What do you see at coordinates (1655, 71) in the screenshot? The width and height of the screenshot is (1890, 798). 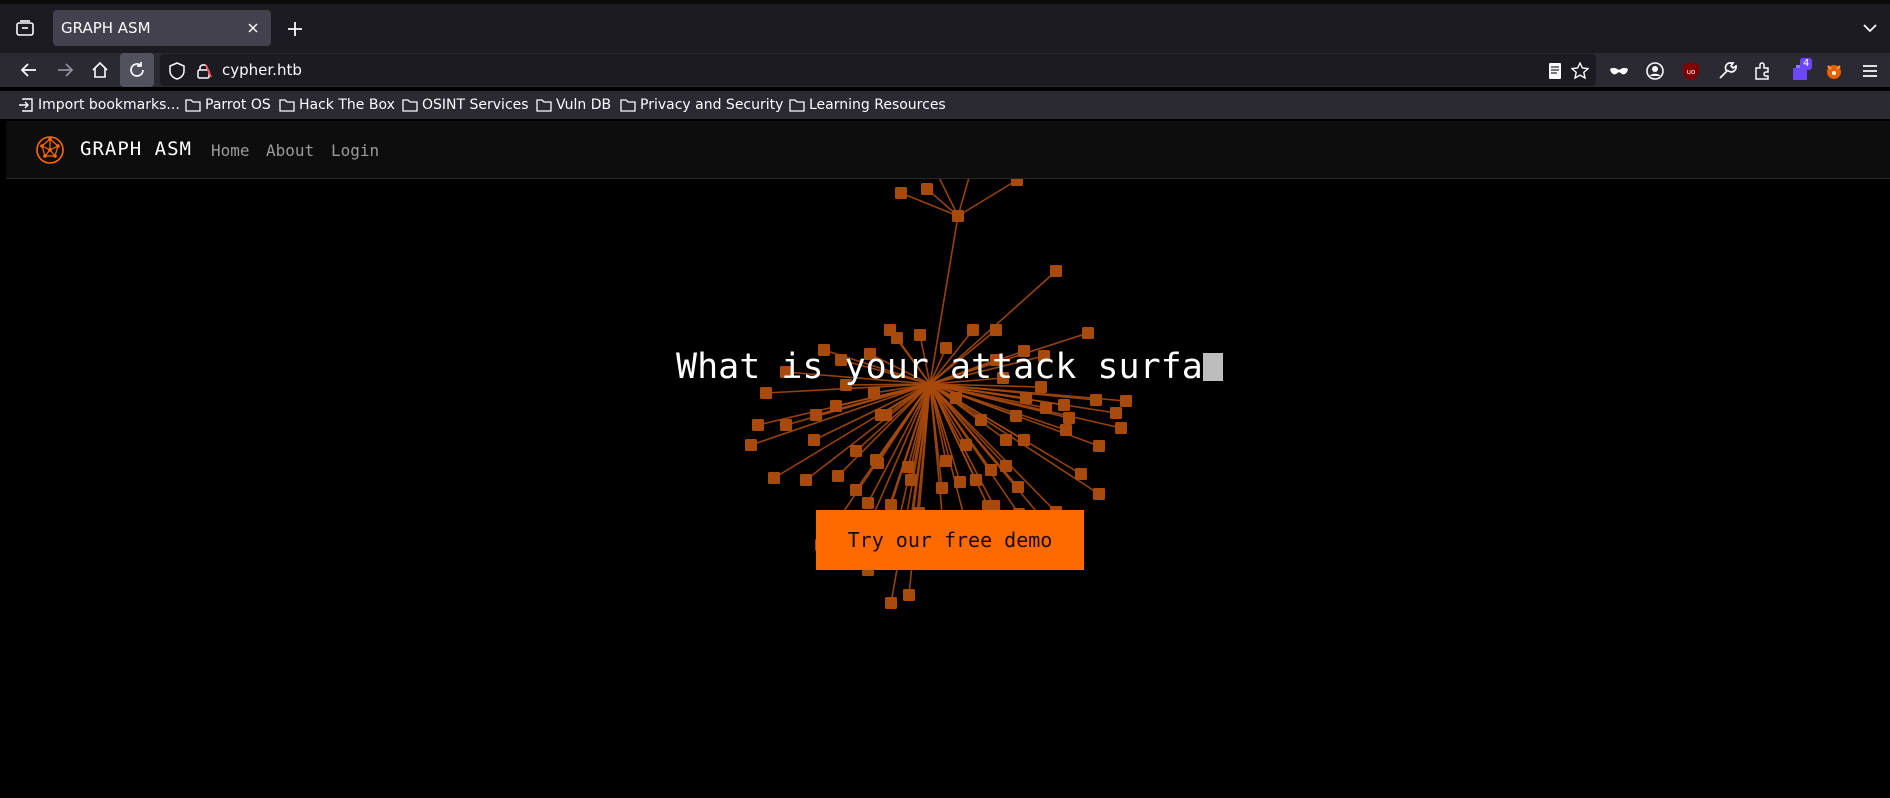 I see `account-icon` at bounding box center [1655, 71].